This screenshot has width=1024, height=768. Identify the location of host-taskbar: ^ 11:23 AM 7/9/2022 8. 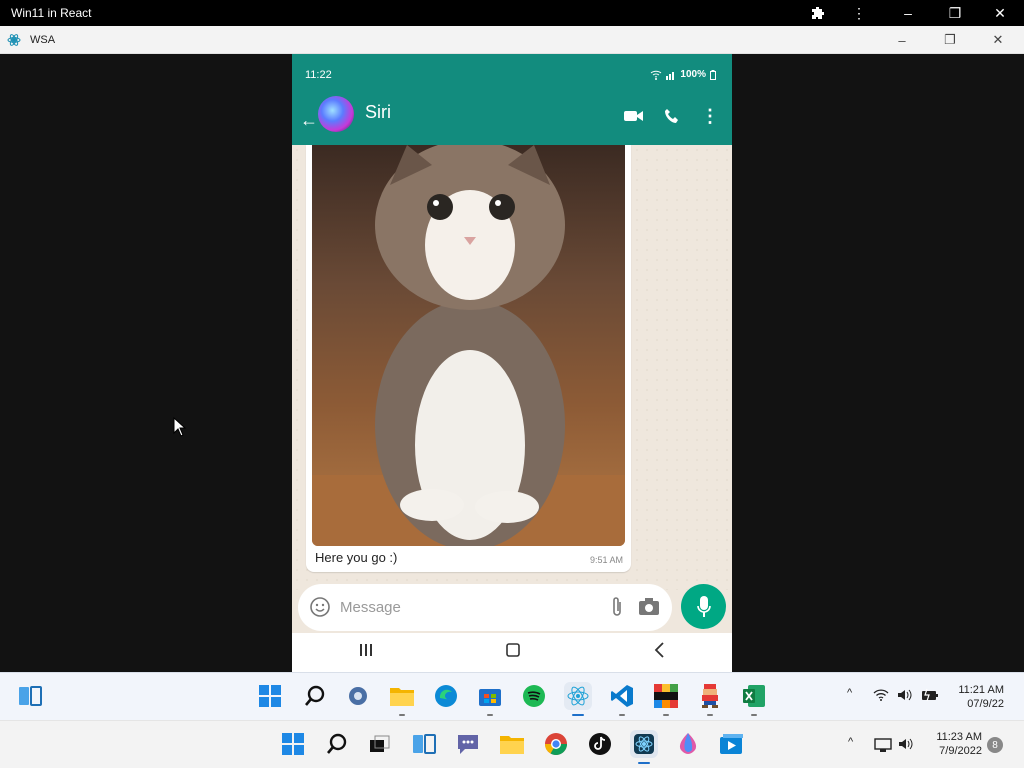
(512, 744).